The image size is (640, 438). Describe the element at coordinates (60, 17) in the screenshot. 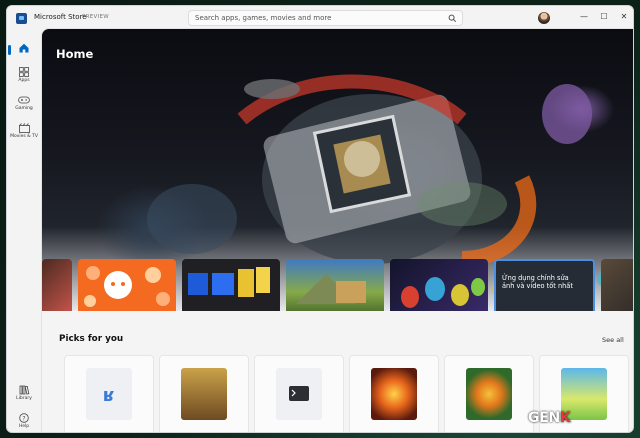

I see `app-title: Microsoft Store` at that location.